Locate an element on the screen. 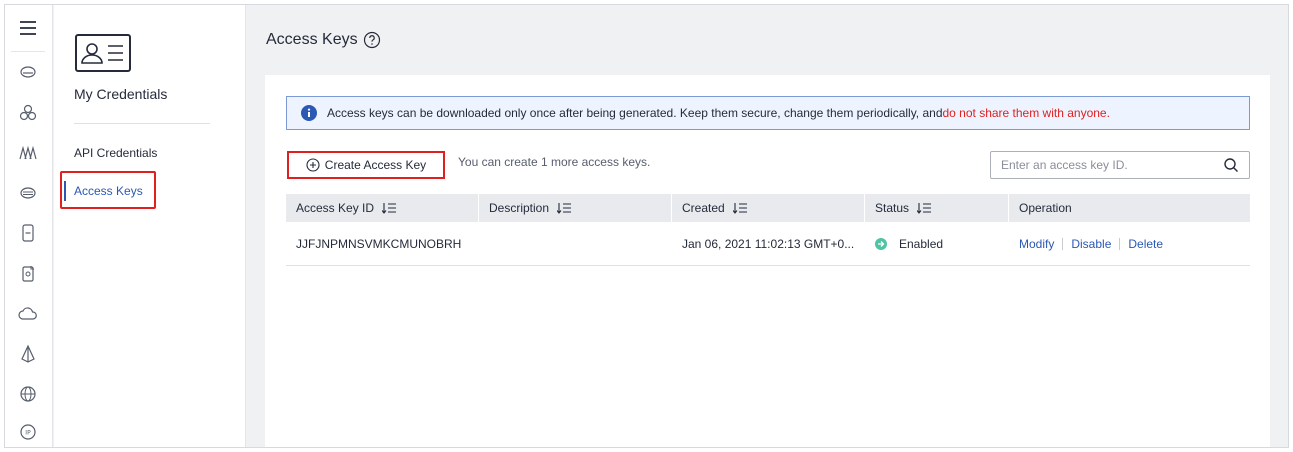  cloud-icon is located at coordinates (28, 314).